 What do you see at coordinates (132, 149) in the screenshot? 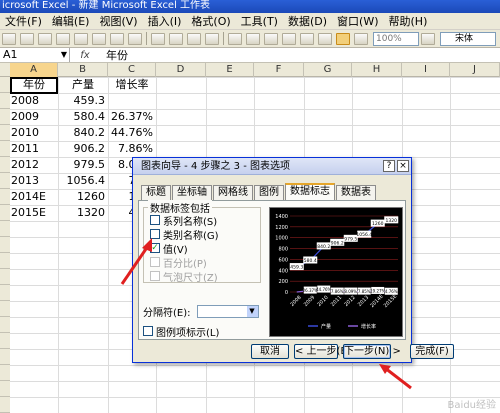
I see `table-cell: 7.86%` at bounding box center [132, 149].